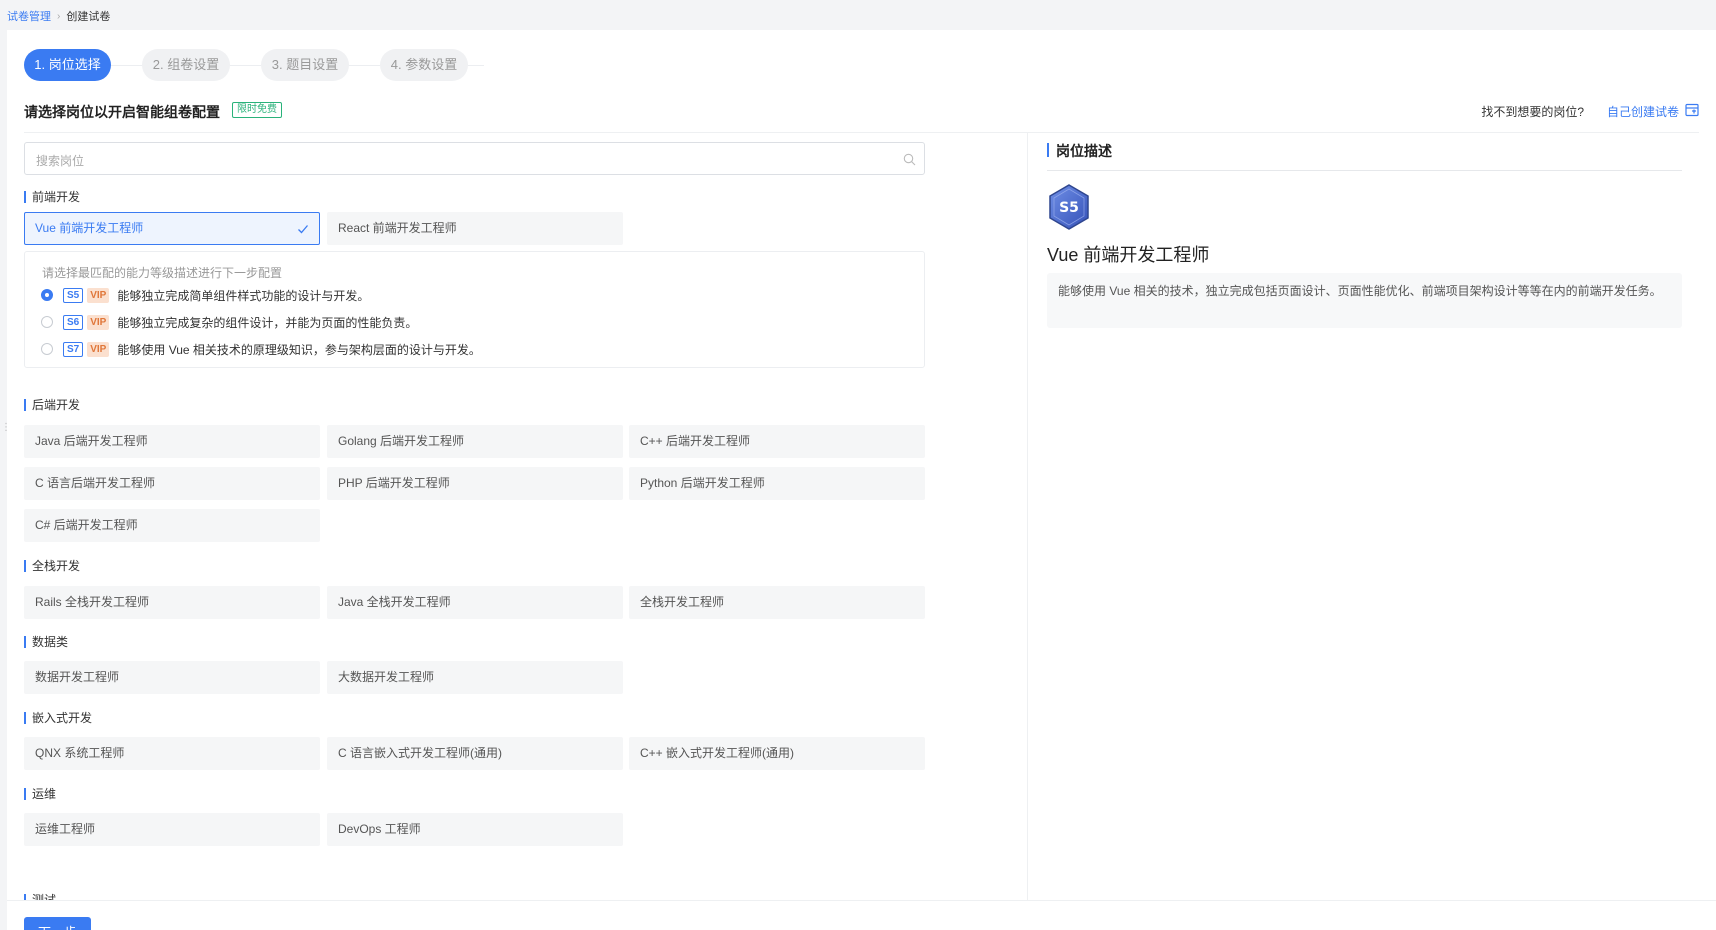 Image resolution: width=1716 pixels, height=930 pixels. I want to click on level-hint: 请选择最匹配的能力等级描述进行下一步配置, so click(162, 273).